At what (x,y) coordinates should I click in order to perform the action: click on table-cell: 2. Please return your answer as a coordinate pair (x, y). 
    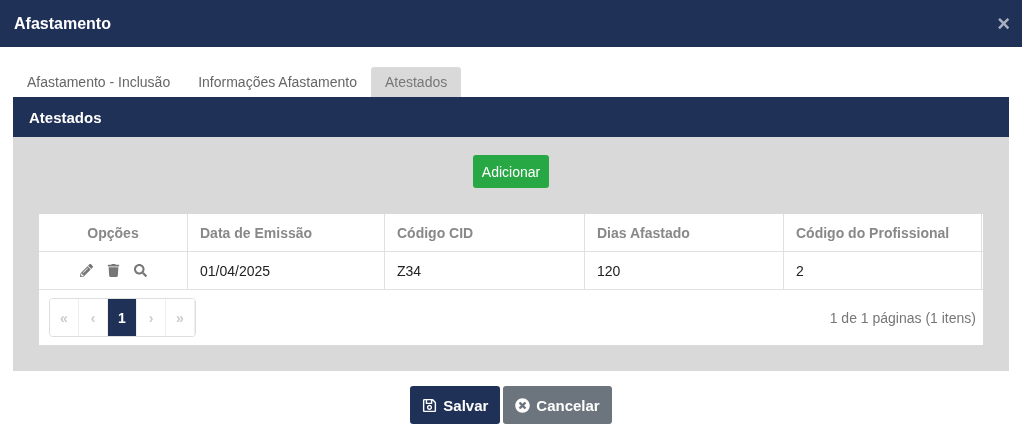
    Looking at the image, I should click on (883, 270).